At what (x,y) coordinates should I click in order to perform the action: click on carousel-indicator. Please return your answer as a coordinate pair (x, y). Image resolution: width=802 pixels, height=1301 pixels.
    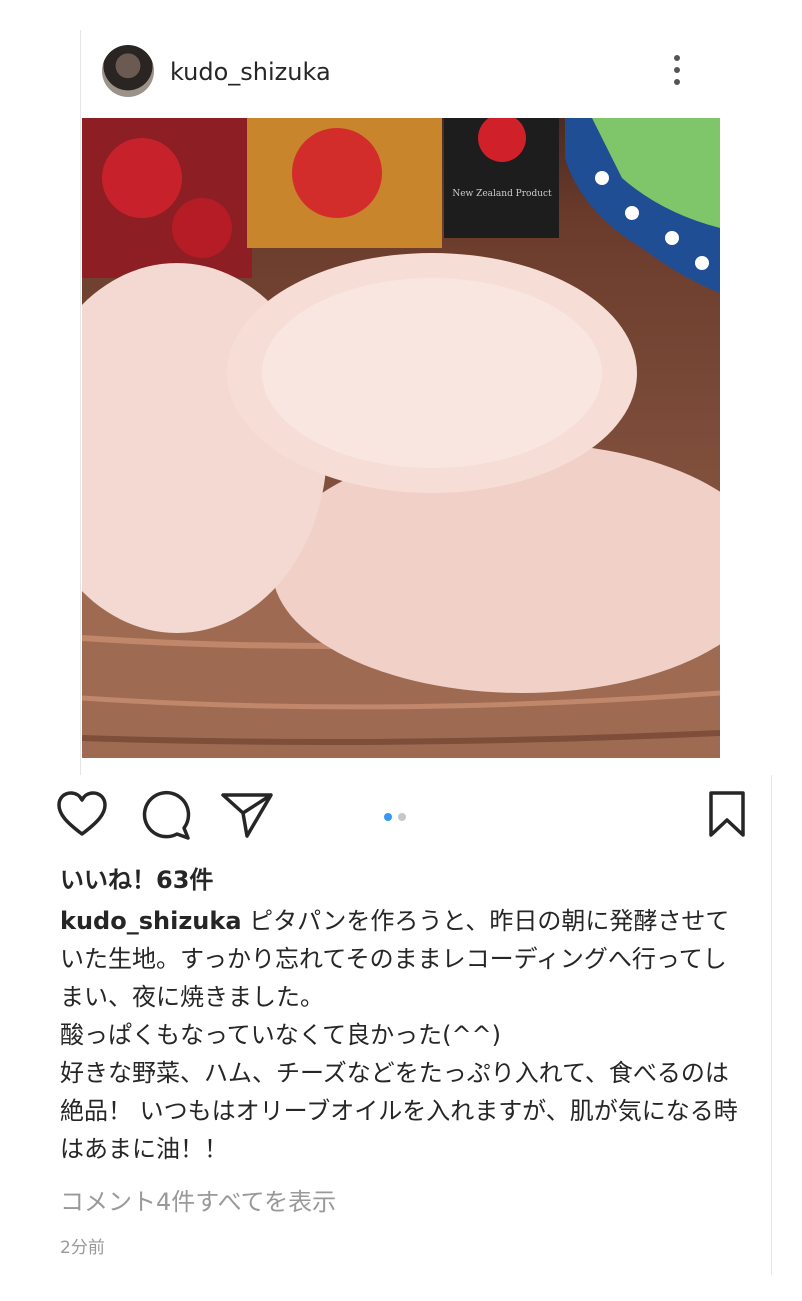
    Looking at the image, I should click on (398, 815).